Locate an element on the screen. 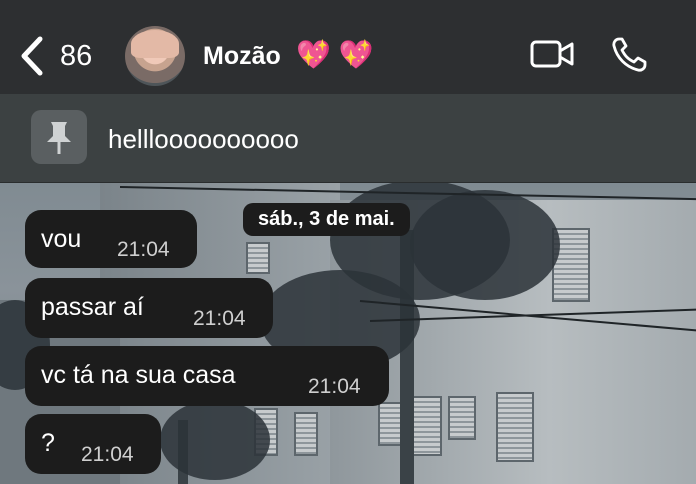 The image size is (696, 484). pin-icon-box is located at coordinates (59, 137).